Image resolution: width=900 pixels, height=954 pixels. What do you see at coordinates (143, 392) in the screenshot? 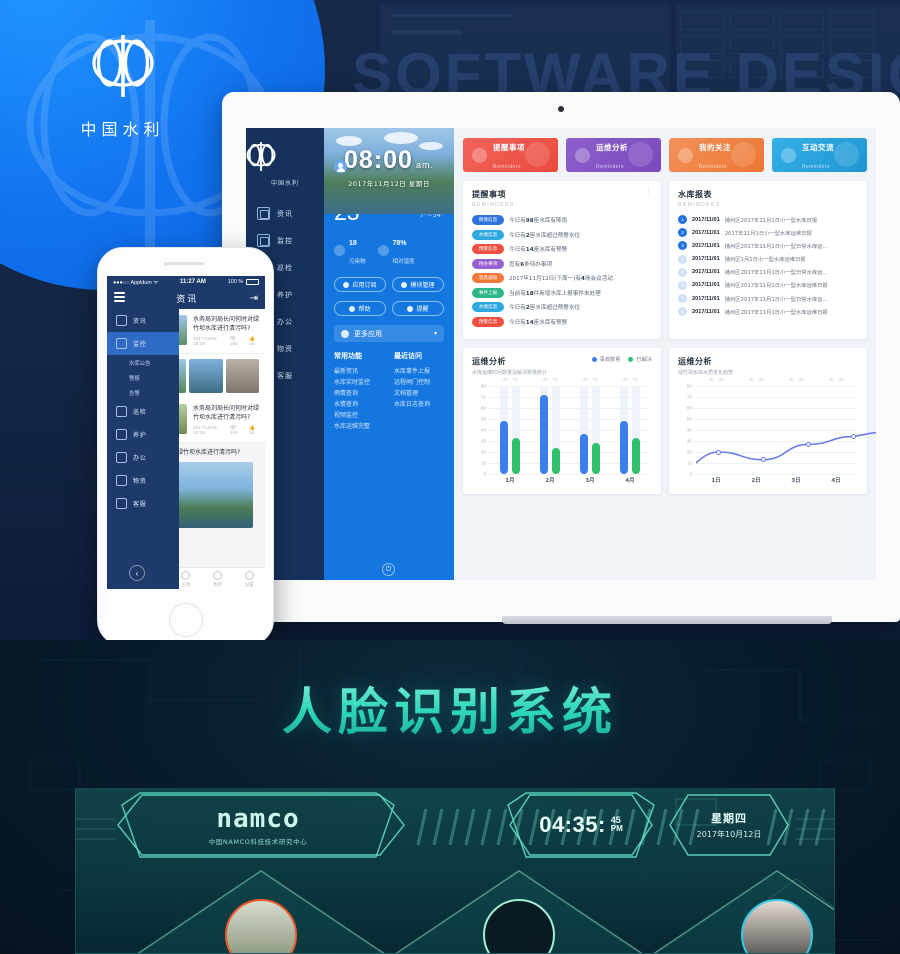
I see `drawer-subitem-warning: 告警` at bounding box center [143, 392].